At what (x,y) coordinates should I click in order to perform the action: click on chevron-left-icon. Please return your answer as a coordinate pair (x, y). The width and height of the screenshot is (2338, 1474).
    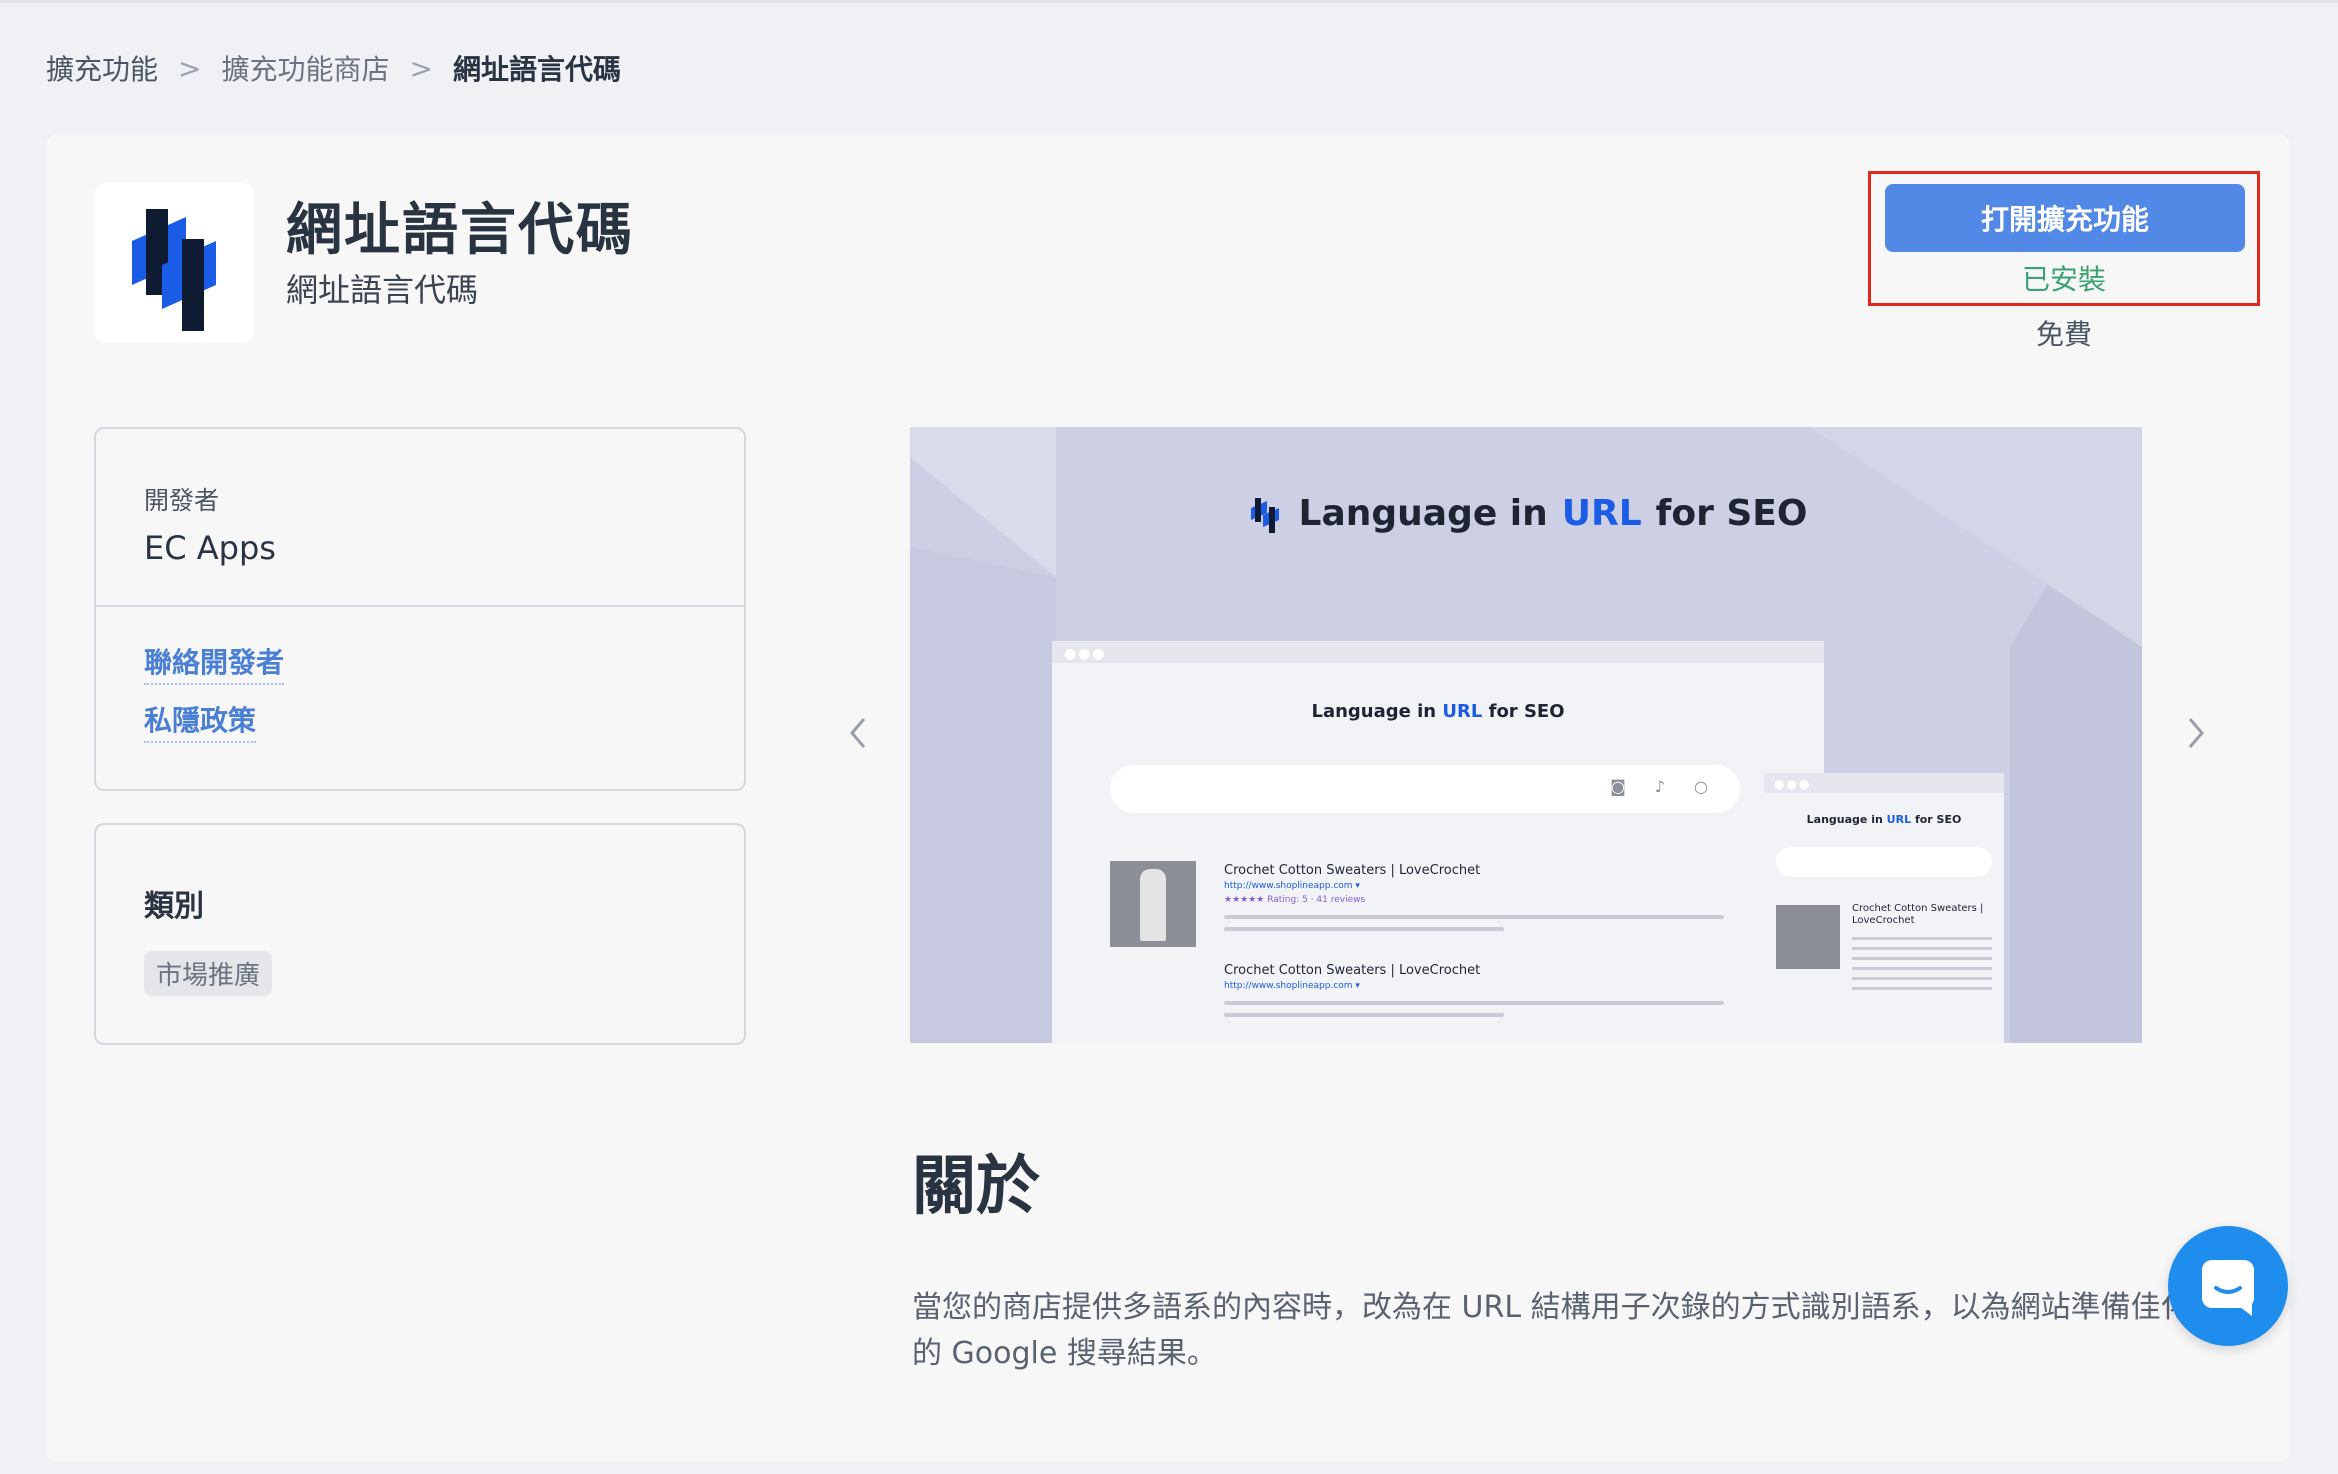
    Looking at the image, I should click on (858, 733).